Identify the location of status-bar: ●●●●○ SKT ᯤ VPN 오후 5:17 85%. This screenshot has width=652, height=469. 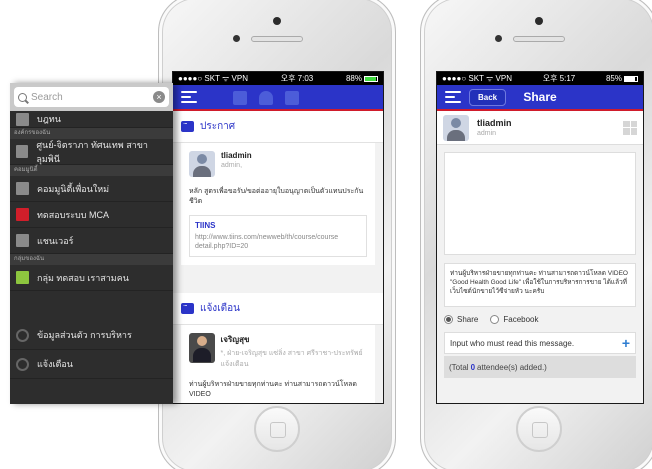
(540, 78).